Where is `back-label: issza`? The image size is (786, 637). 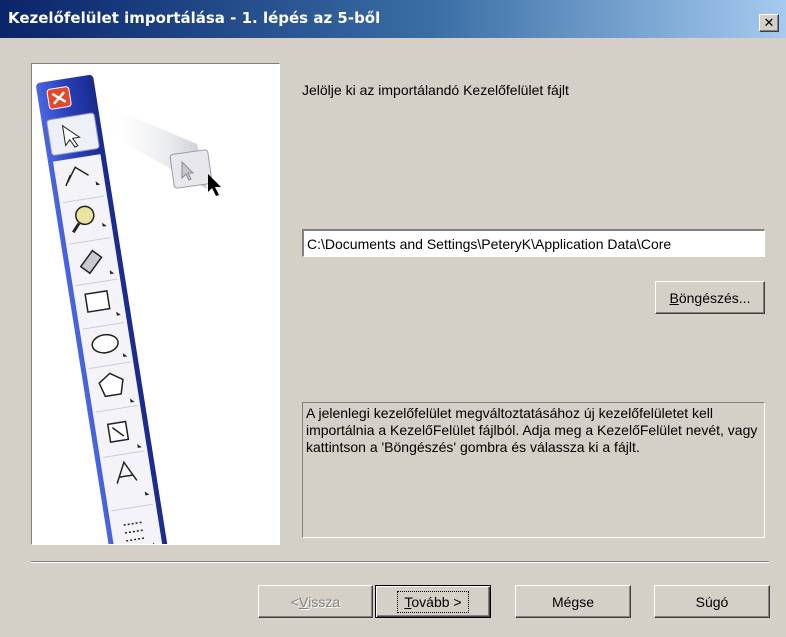 back-label: issza is located at coordinates (324, 601).